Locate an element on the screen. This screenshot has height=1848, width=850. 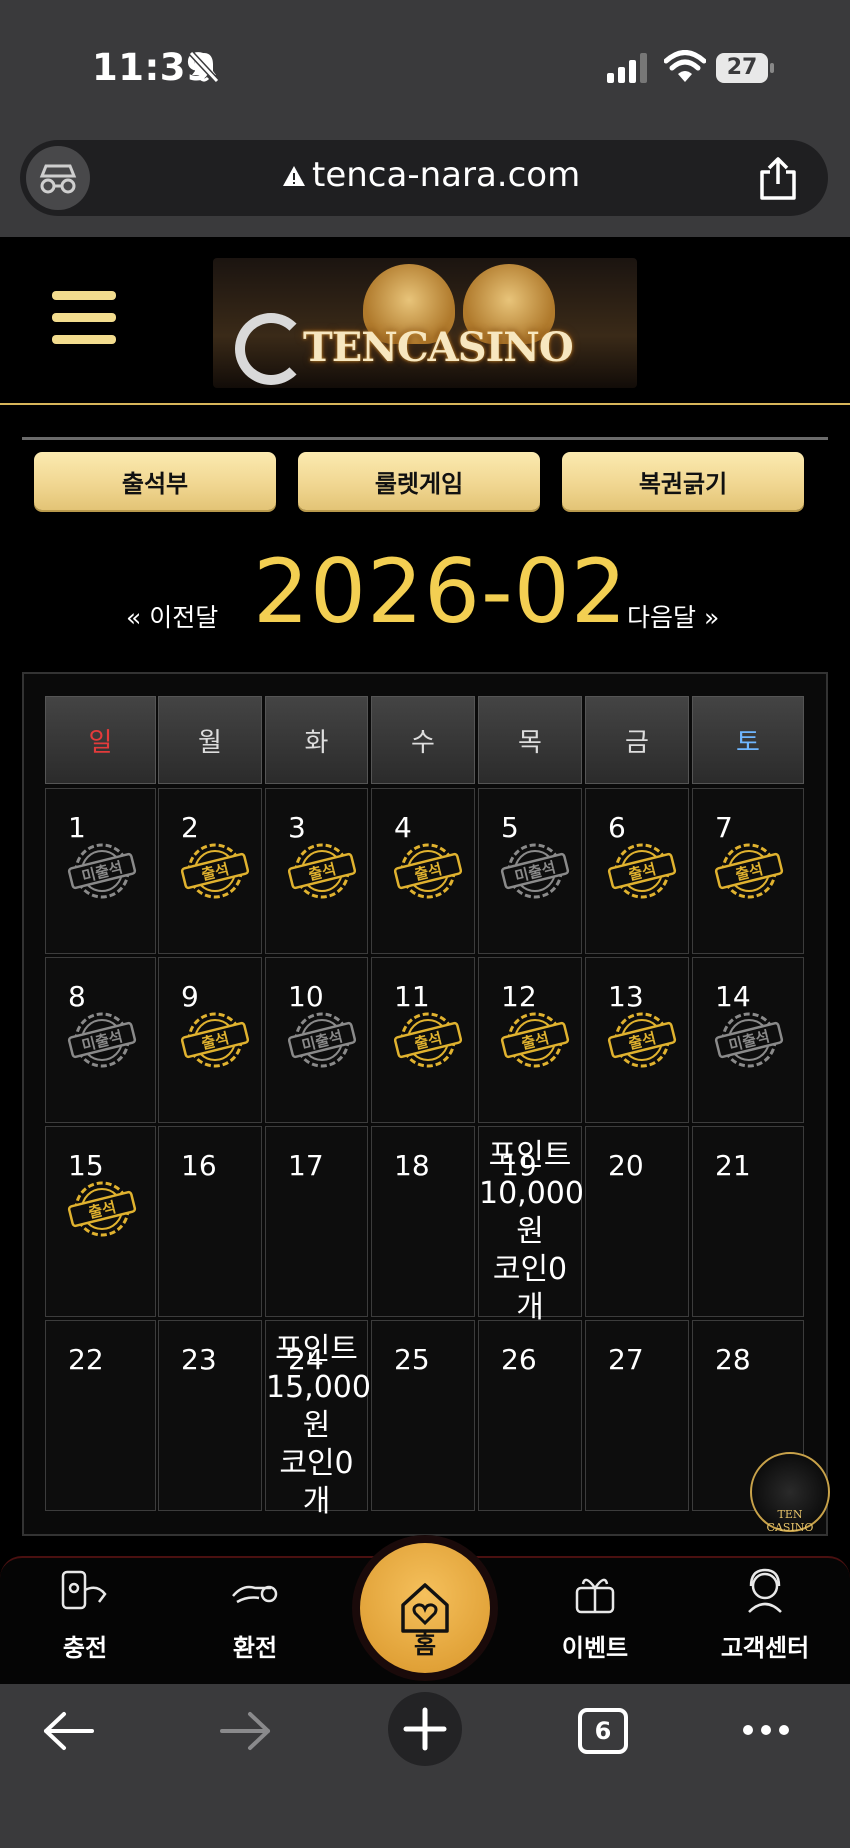
calendar-day-cell: 8 미출석 is located at coordinates (100, 1040).